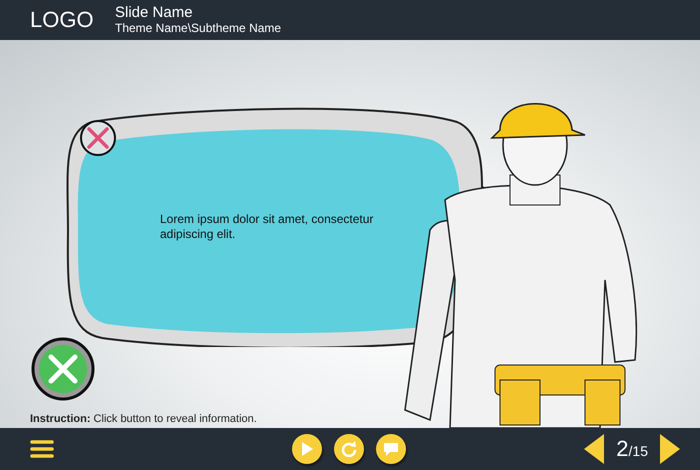 Image resolution: width=700 pixels, height=470 pixels. I want to click on close-icon, so click(98, 138).